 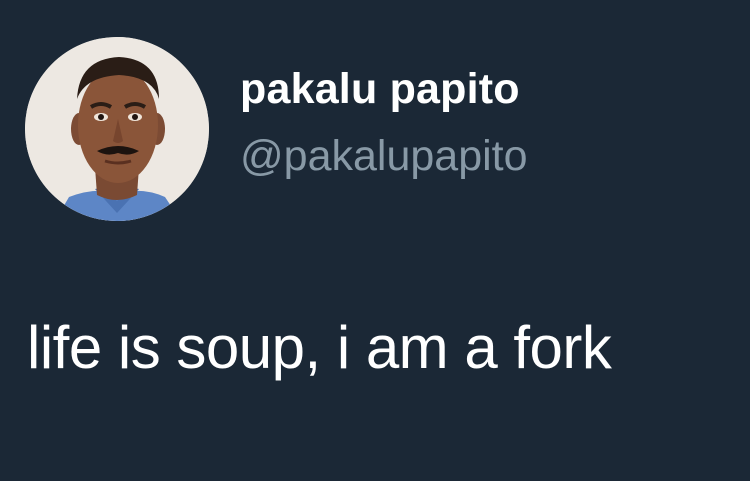 What do you see at coordinates (380, 89) in the screenshot?
I see `author-display-name: pakalu papito` at bounding box center [380, 89].